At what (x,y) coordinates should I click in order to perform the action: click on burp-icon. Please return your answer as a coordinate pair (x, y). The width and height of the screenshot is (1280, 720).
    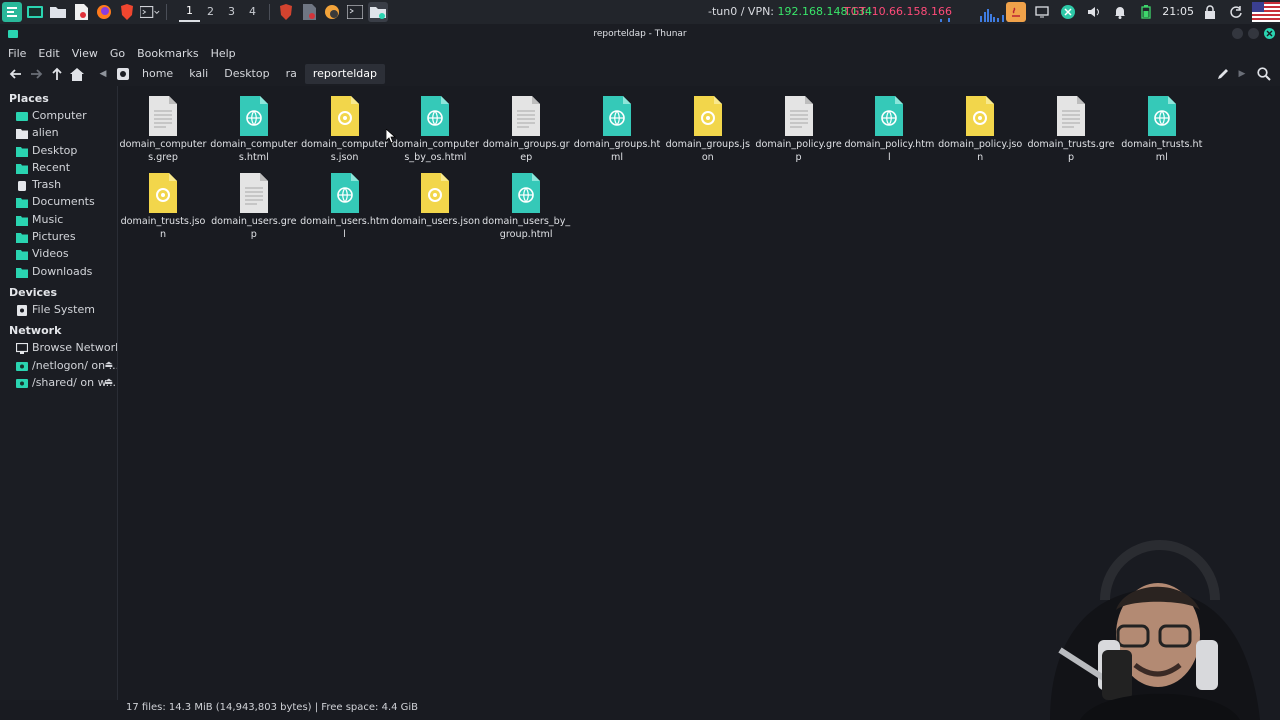
    Looking at the image, I should click on (286, 12).